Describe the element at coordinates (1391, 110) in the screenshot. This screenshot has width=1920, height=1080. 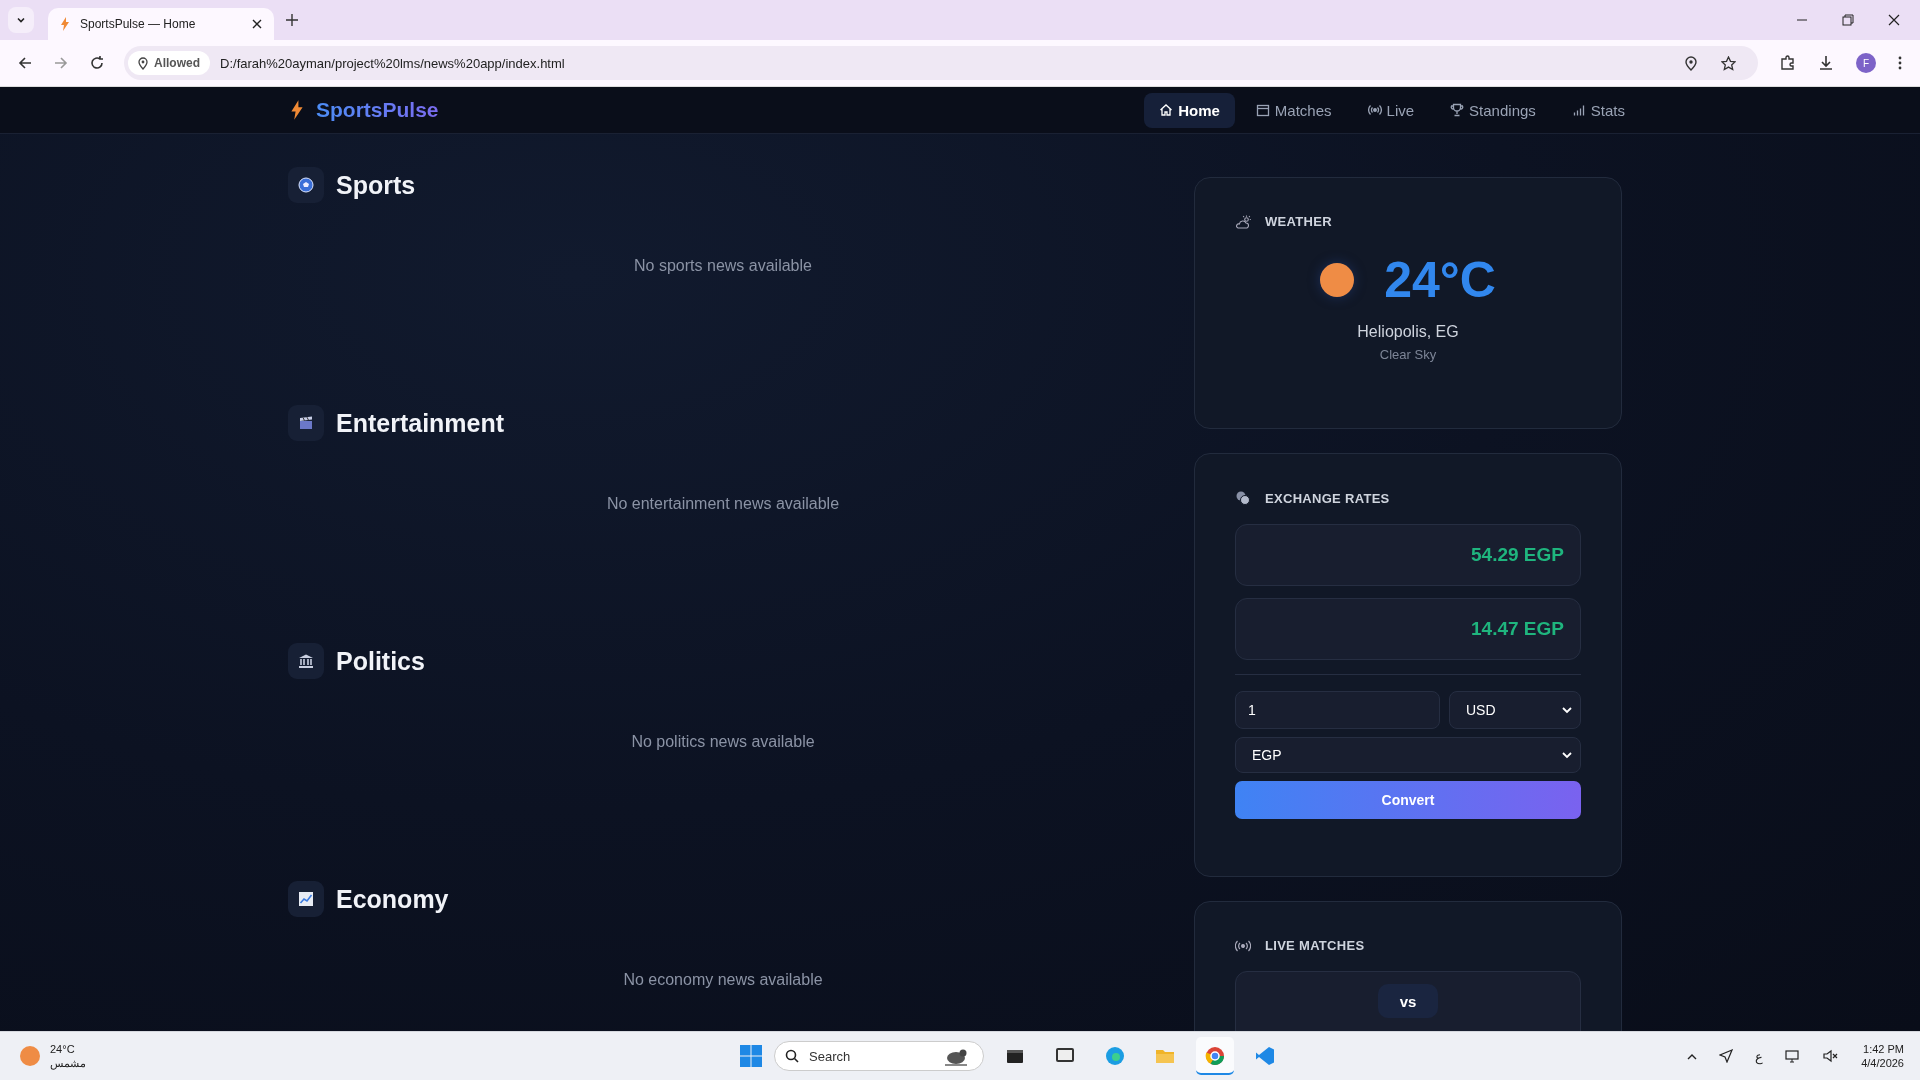
I see `nav-link: Live` at that location.